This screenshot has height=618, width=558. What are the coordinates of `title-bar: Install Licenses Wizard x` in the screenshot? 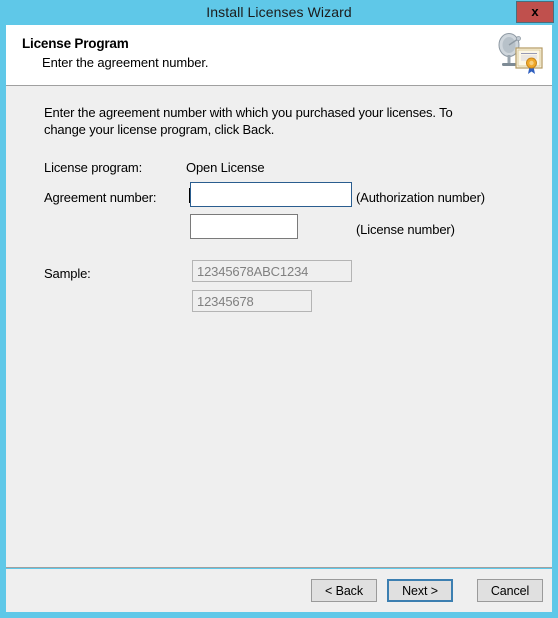 It's located at (279, 12).